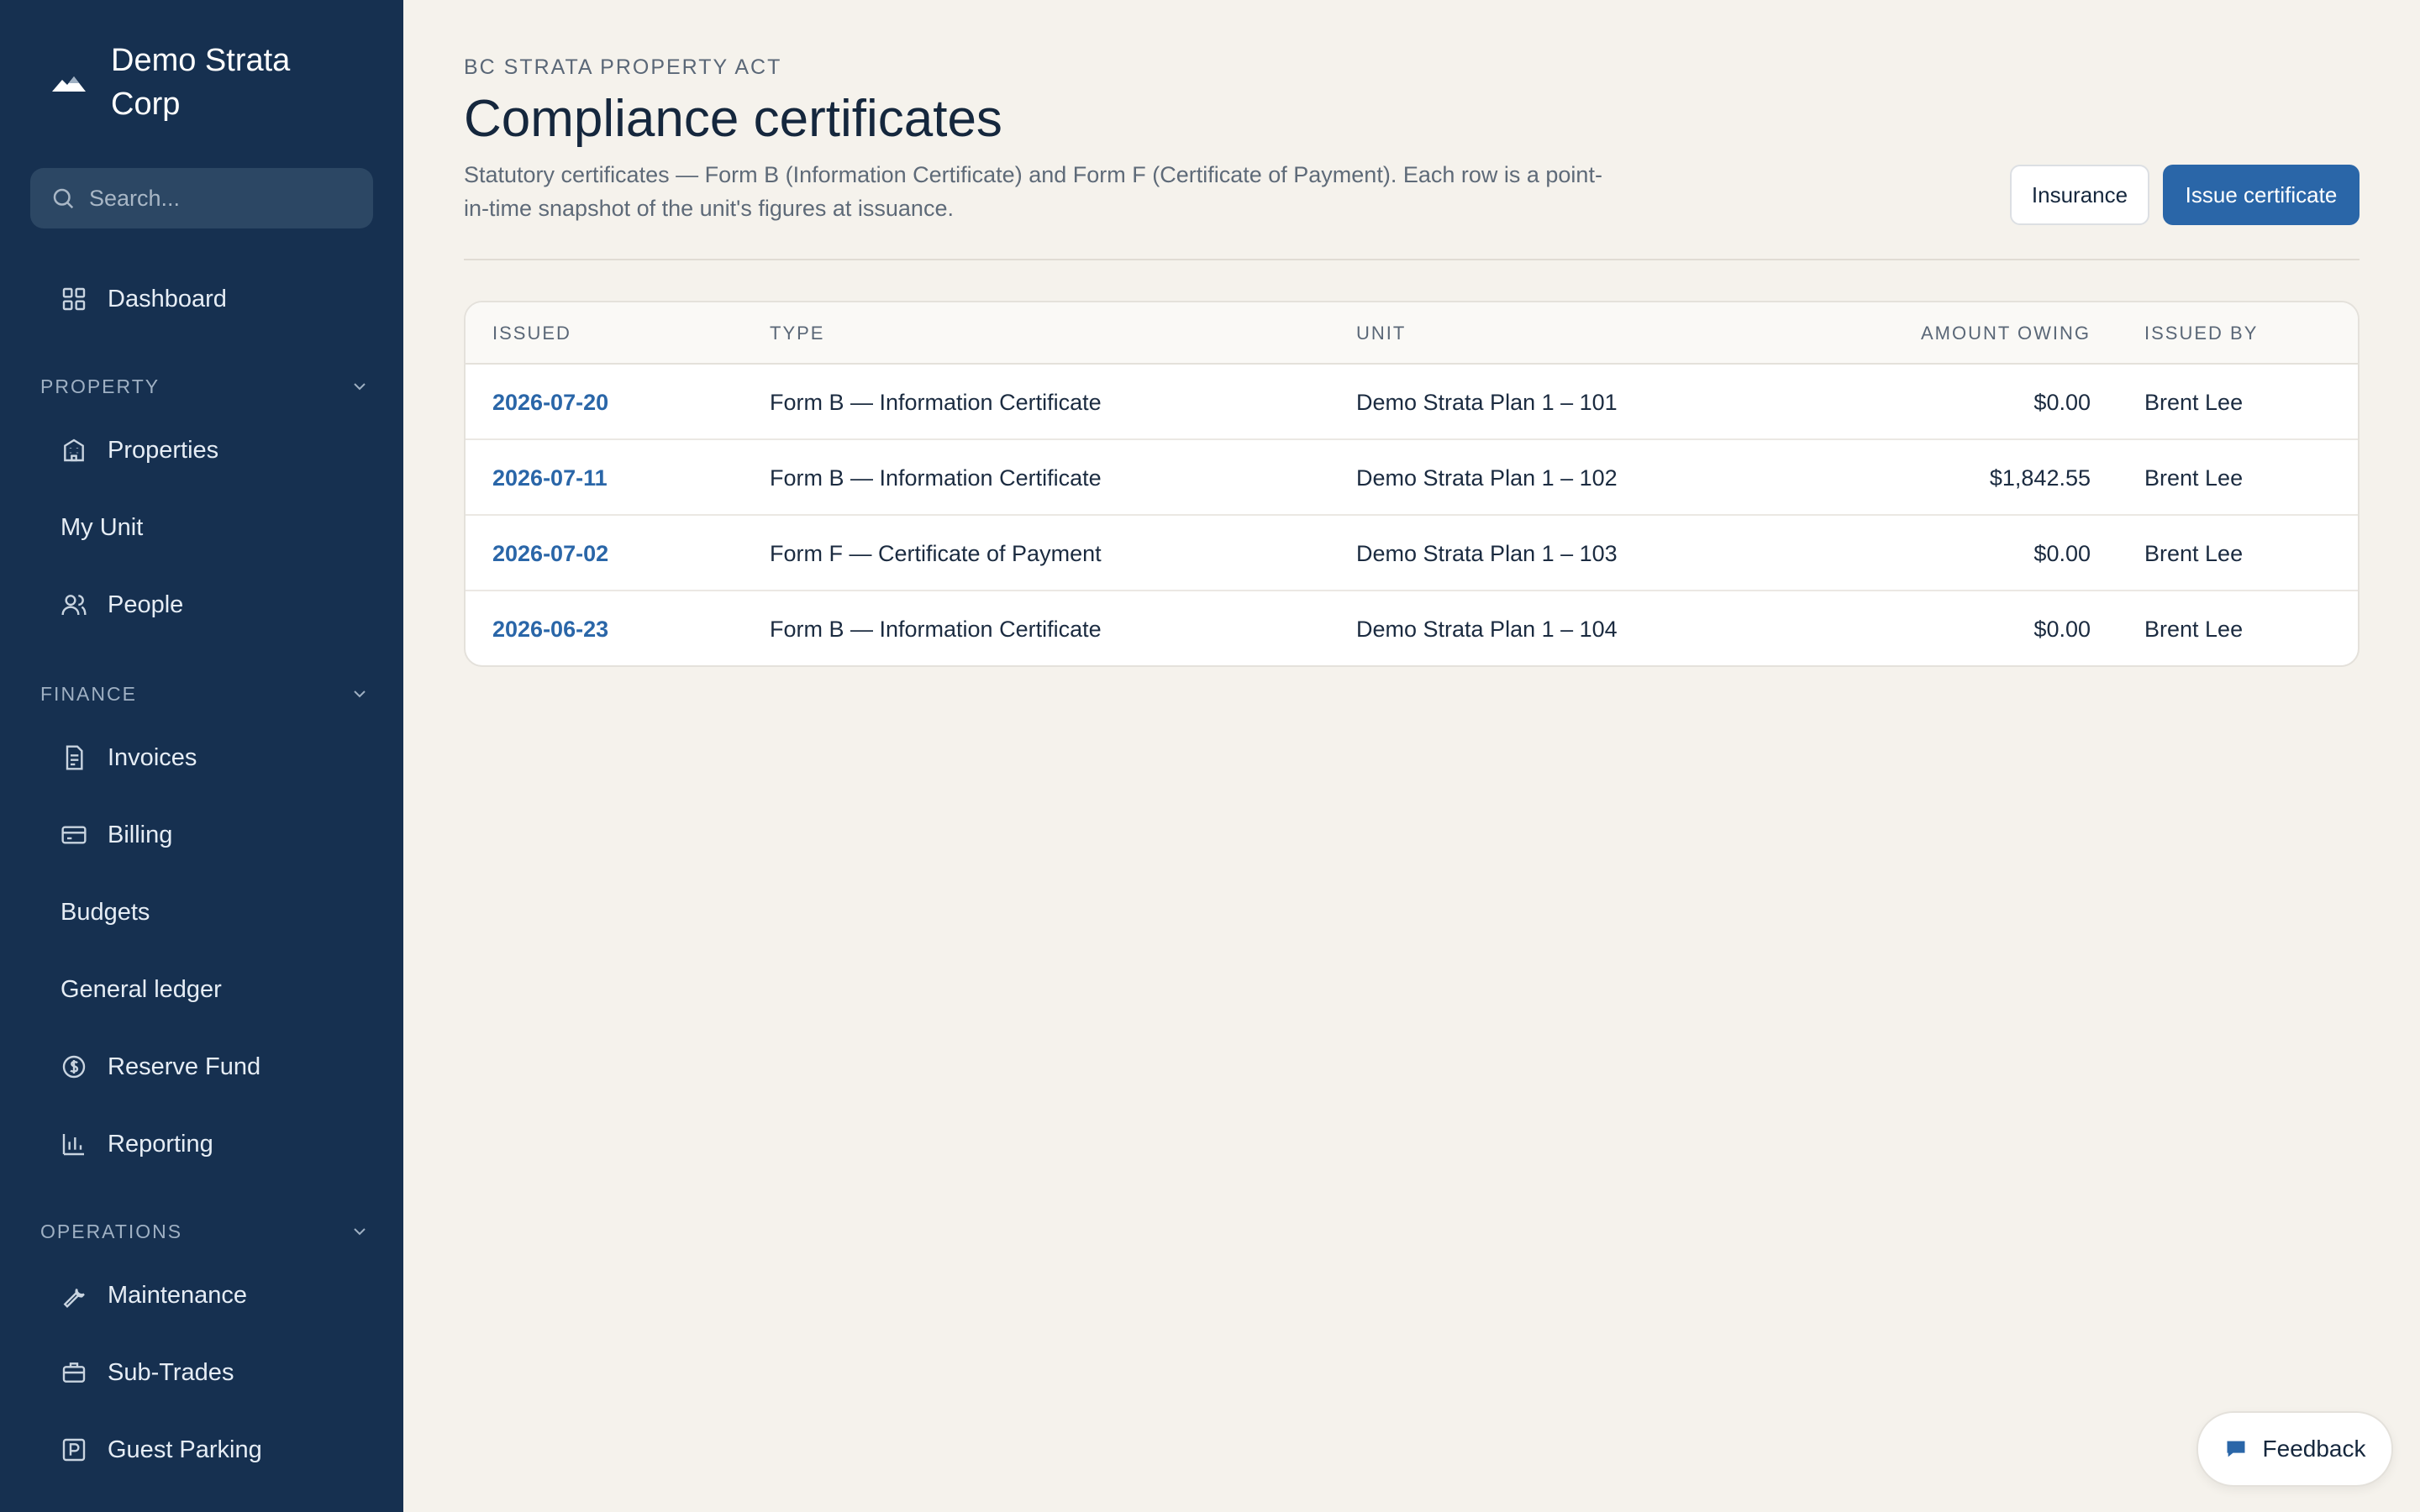 The width and height of the screenshot is (2420, 1512). What do you see at coordinates (84, 604) in the screenshot?
I see `users-icon` at bounding box center [84, 604].